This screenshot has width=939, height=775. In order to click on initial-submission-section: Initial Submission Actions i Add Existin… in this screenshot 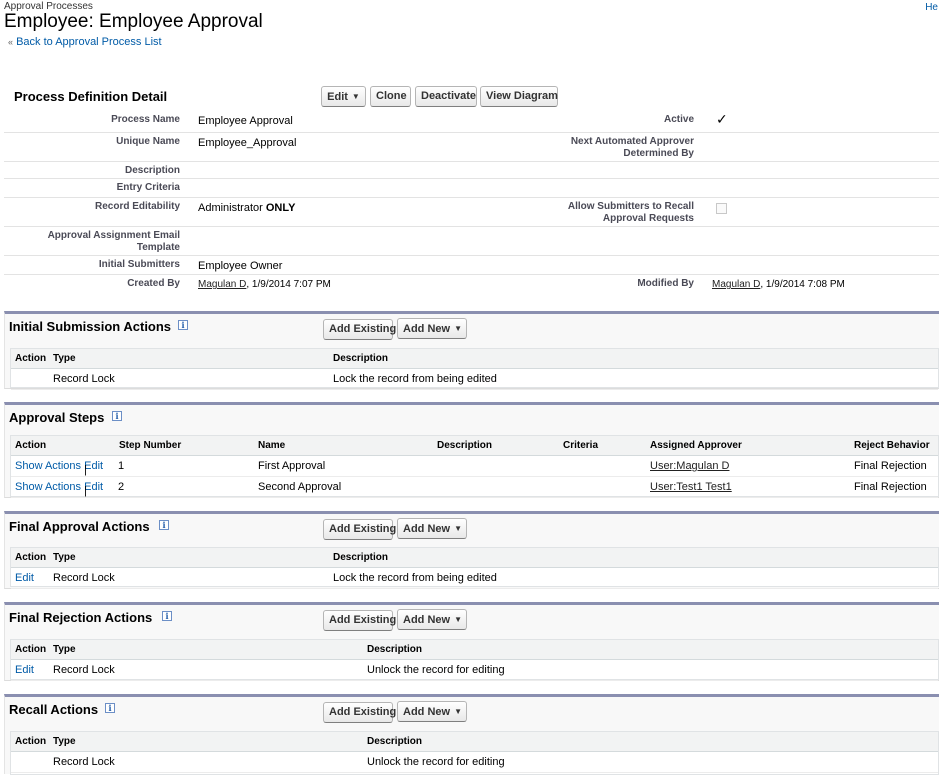, I will do `click(471, 350)`.